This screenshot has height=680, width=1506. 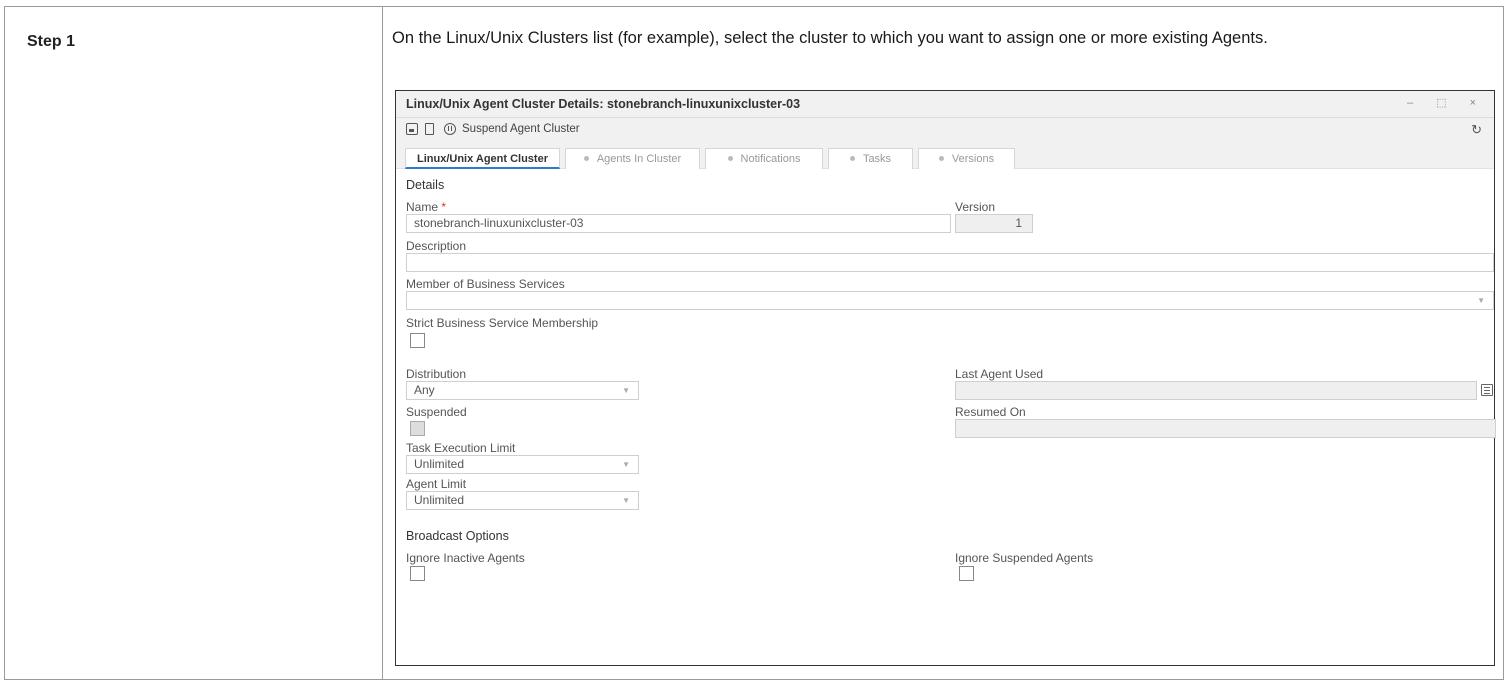 I want to click on business-services-label: Member of Business Services, so click(x=485, y=284).